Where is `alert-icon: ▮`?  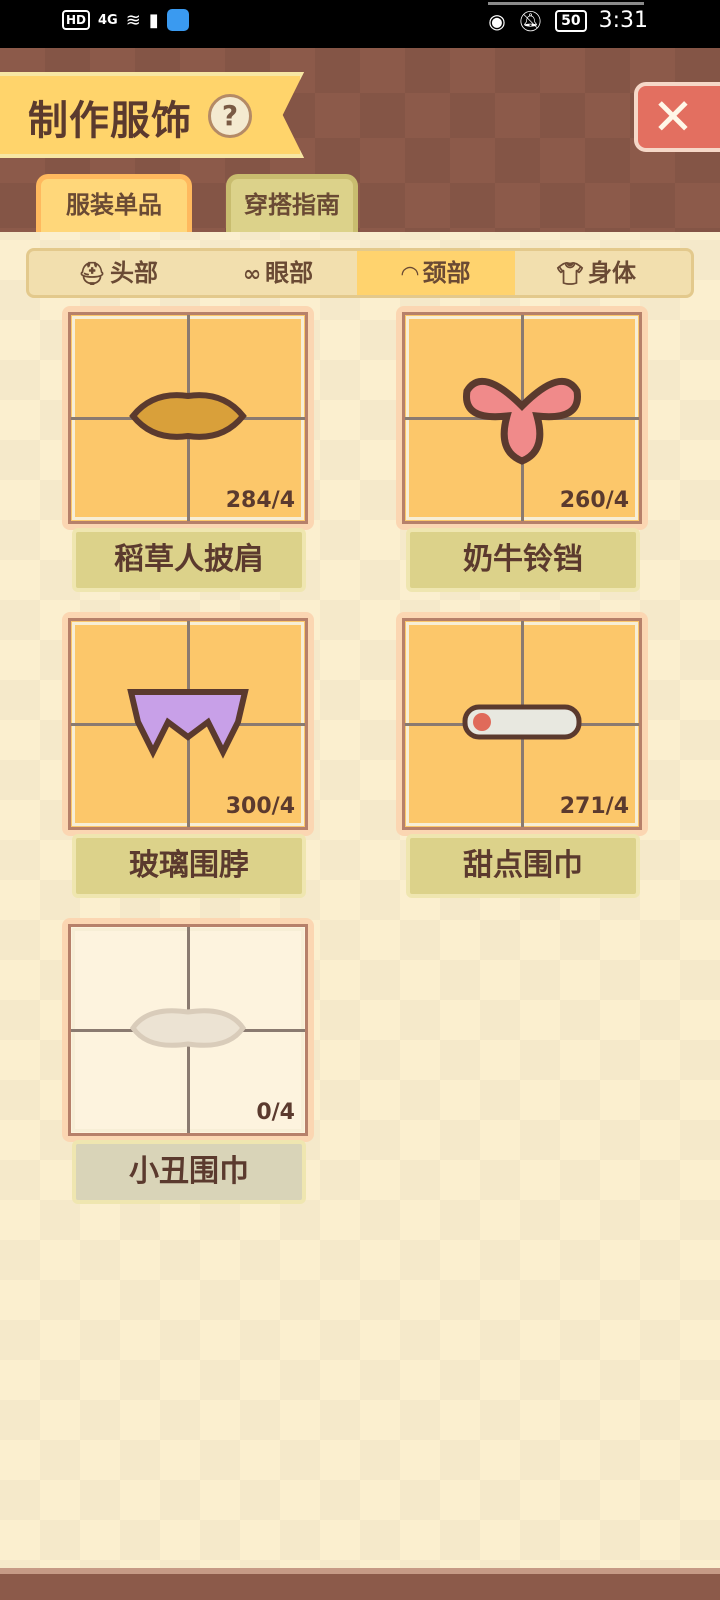
alert-icon: ▮ is located at coordinates (153, 20).